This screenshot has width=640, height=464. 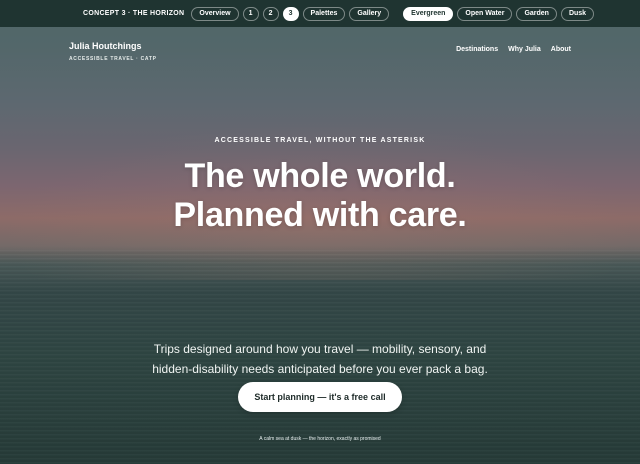 I want to click on concept-title: CONCEPT 3 · THE HORIZON, so click(x=134, y=13).